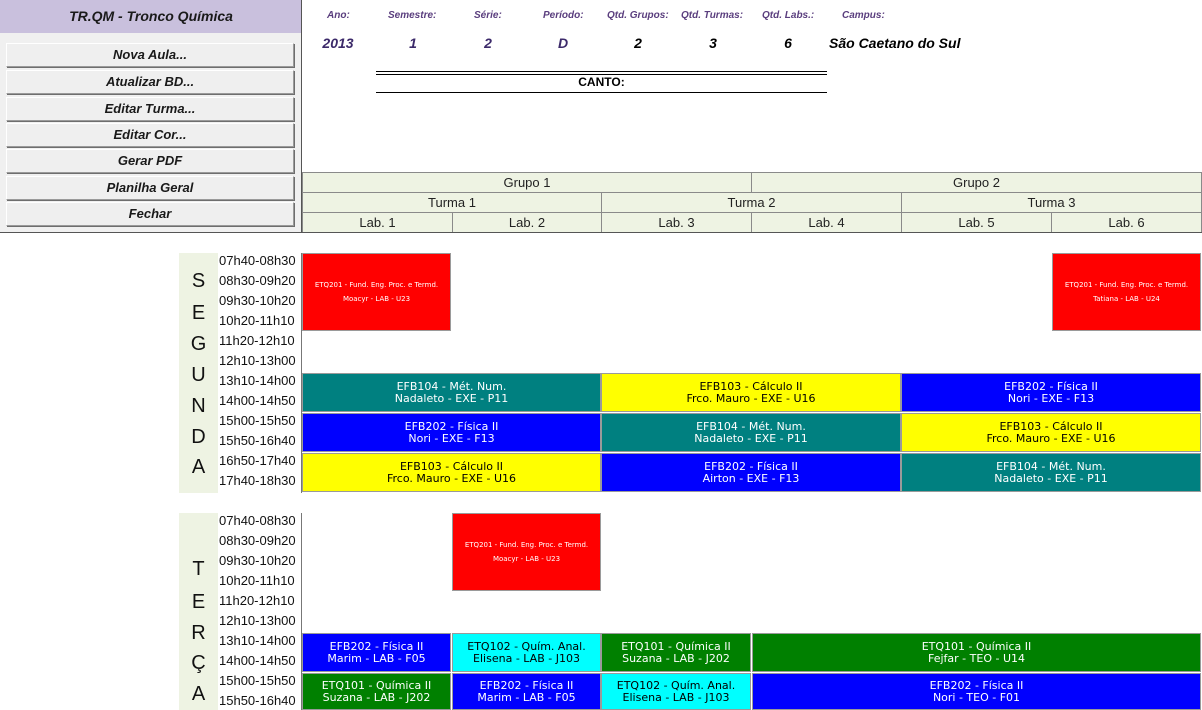 This screenshot has width=1202, height=710. Describe the element at coordinates (638, 43) in the screenshot. I see `qtd-grupos-value: 2` at that location.